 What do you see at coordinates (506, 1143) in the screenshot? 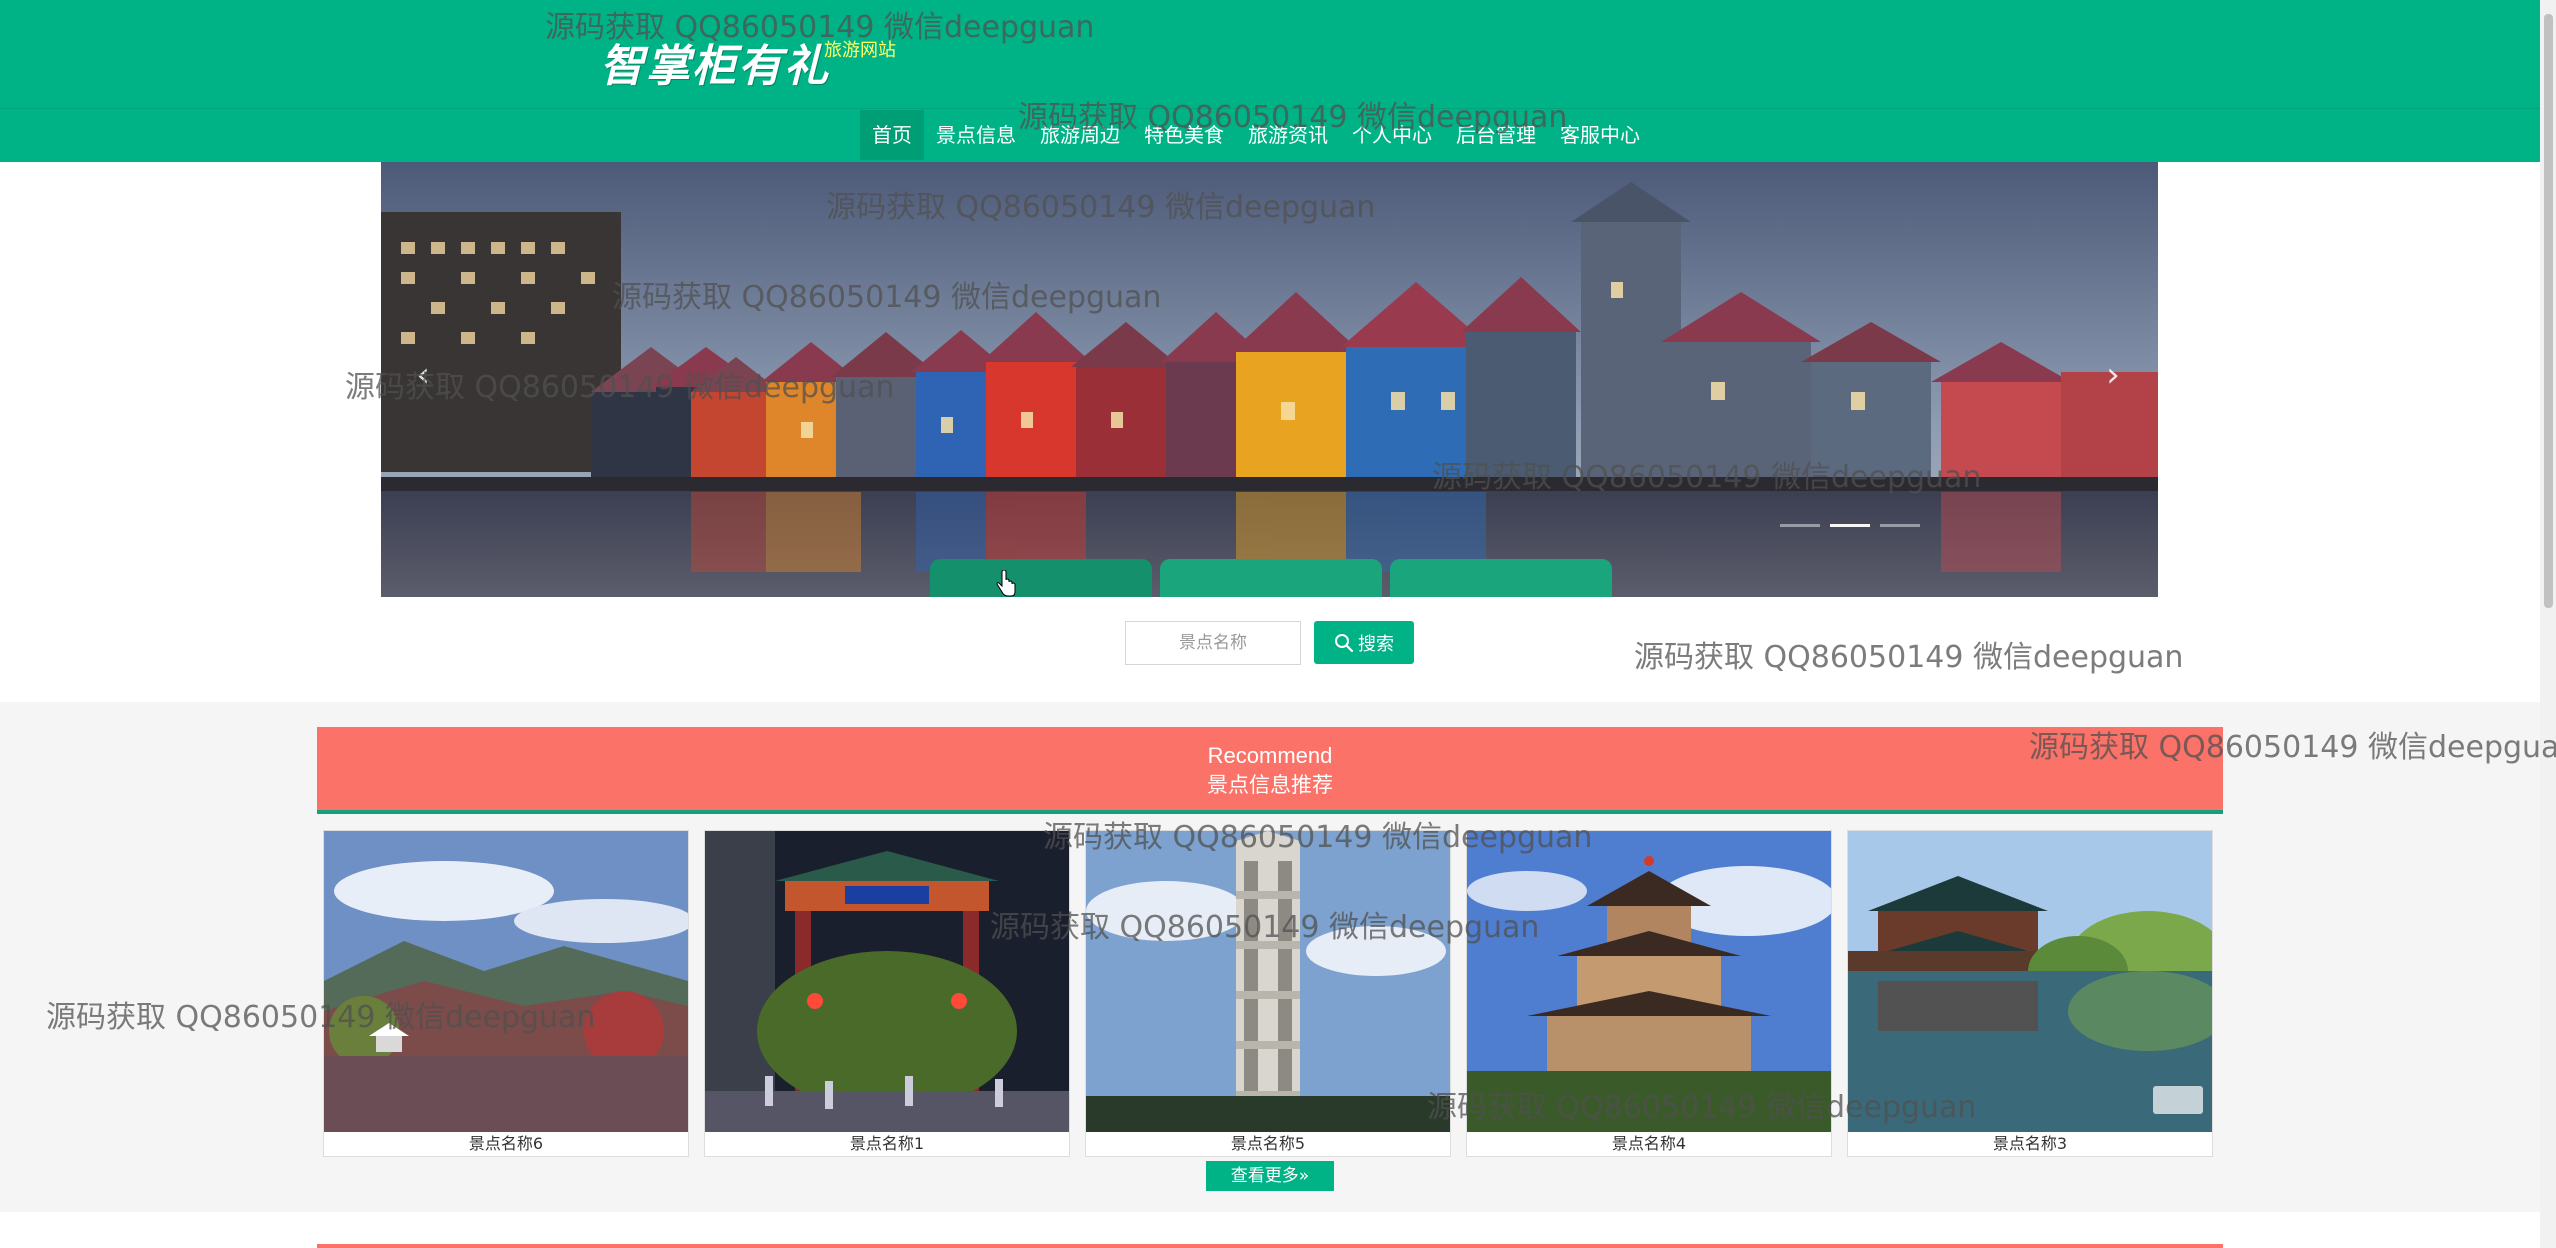
I see `scenic-card-name: 景点名称6` at bounding box center [506, 1143].